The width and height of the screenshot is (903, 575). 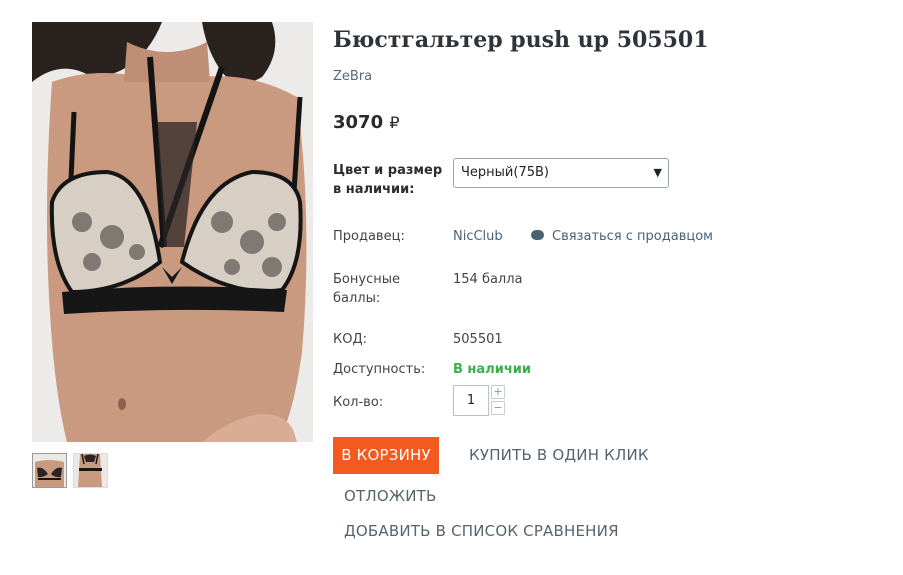 I want to click on variant-row: Цвет и размер в наличии: Черный(75B) ▼, so click(x=603, y=179).